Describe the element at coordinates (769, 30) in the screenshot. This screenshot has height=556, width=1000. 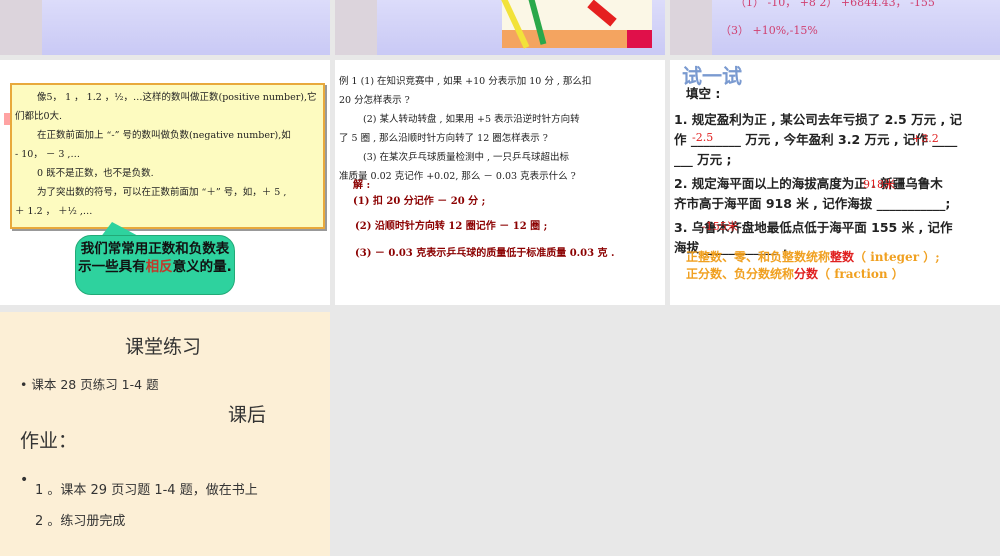
I see `answer-line: （3） +10%,-15%` at that location.